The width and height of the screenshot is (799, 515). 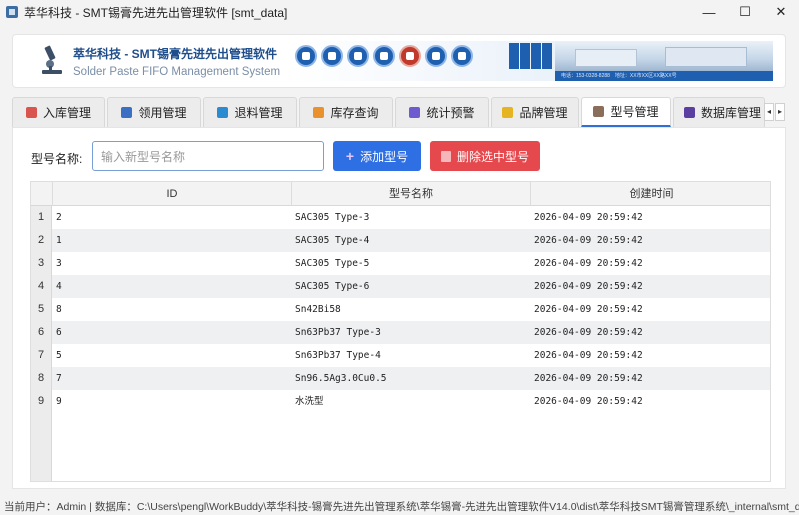 What do you see at coordinates (634, 112) in the screenshot?
I see `tab-label: 型号管理` at bounding box center [634, 112].